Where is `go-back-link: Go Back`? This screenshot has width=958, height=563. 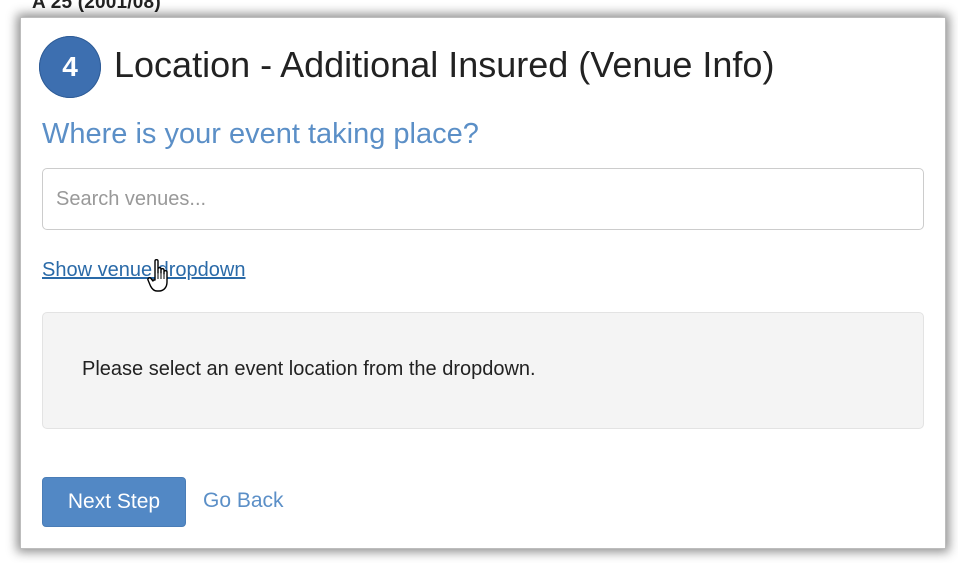 go-back-link: Go Back is located at coordinates (243, 501).